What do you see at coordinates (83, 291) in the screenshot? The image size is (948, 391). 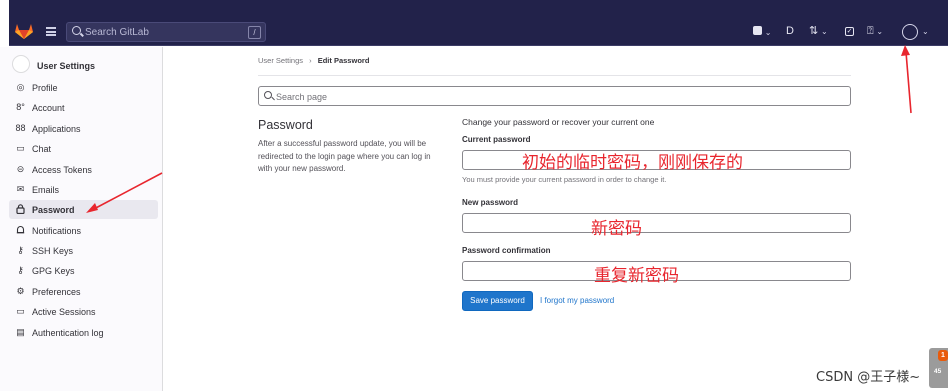 I see `sidebar-item-preferences: ⚙ Preferences` at bounding box center [83, 291].